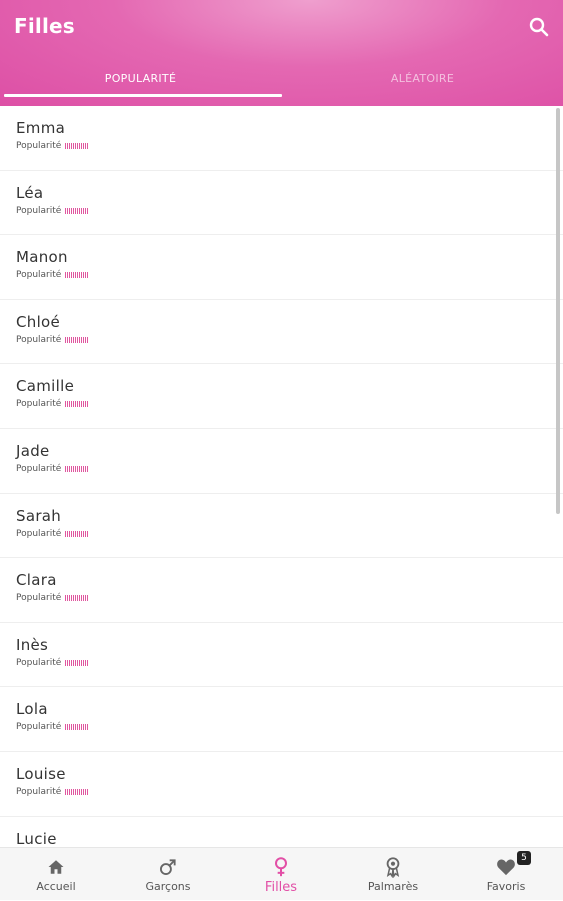  I want to click on nav-label: Accueil, so click(56, 886).